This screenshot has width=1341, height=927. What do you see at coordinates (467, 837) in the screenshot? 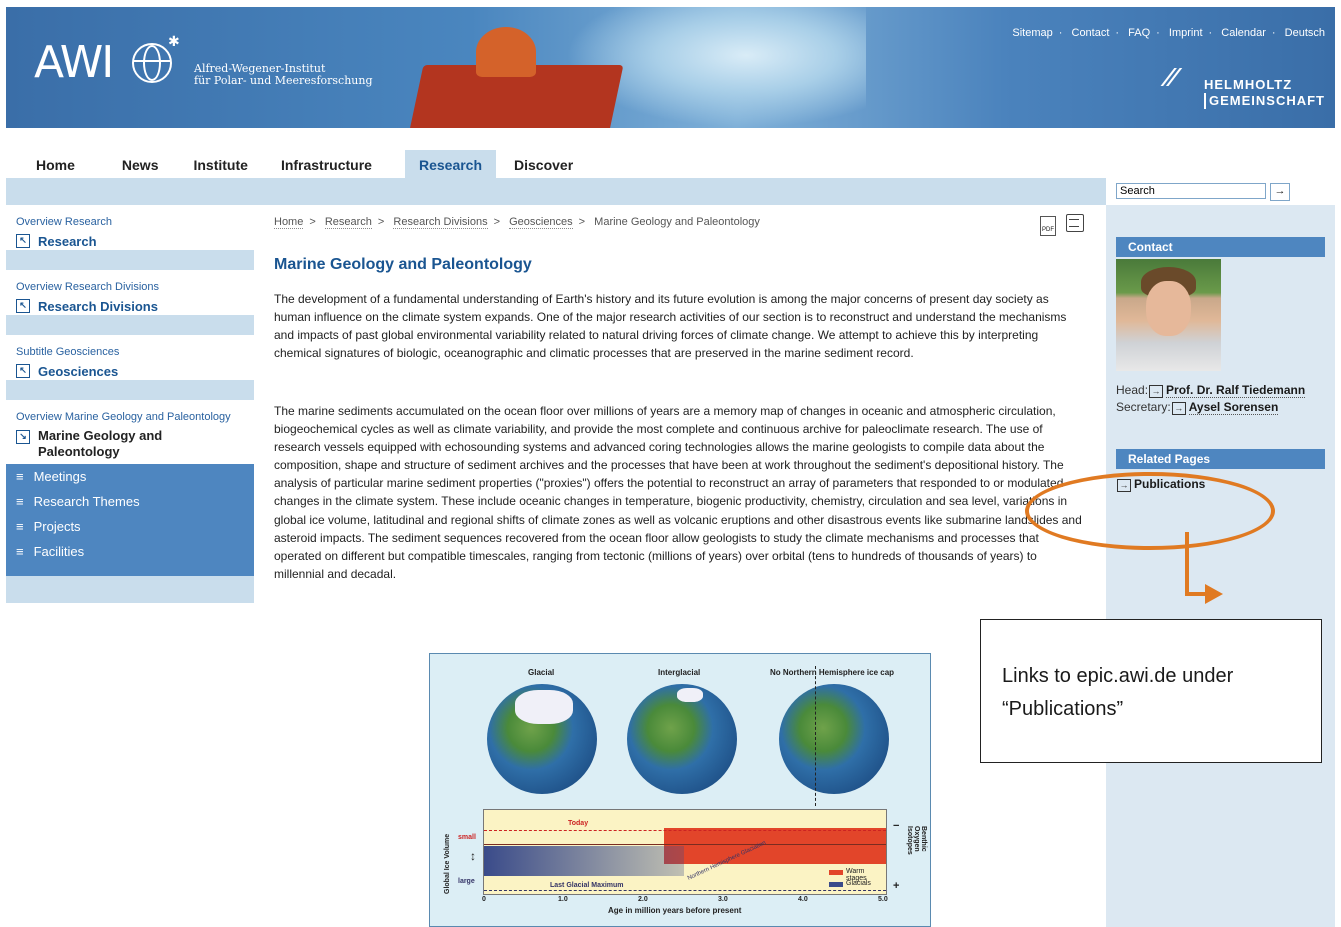
I see `small-label: small` at bounding box center [467, 837].